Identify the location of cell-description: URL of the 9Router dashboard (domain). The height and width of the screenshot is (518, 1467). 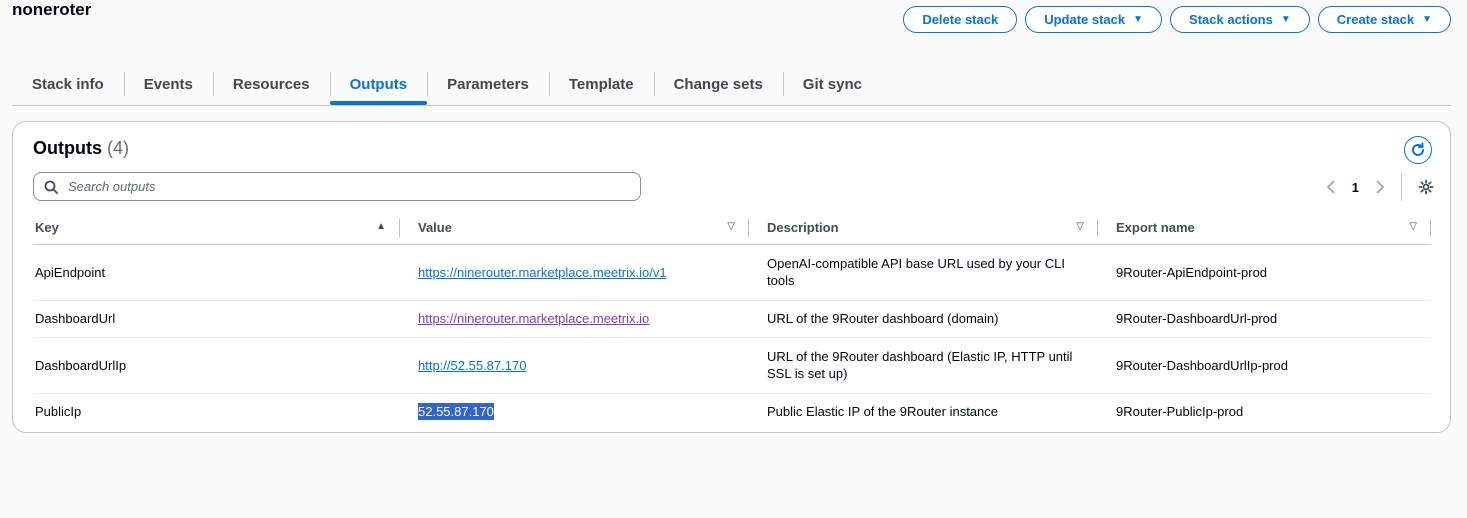
(923, 319).